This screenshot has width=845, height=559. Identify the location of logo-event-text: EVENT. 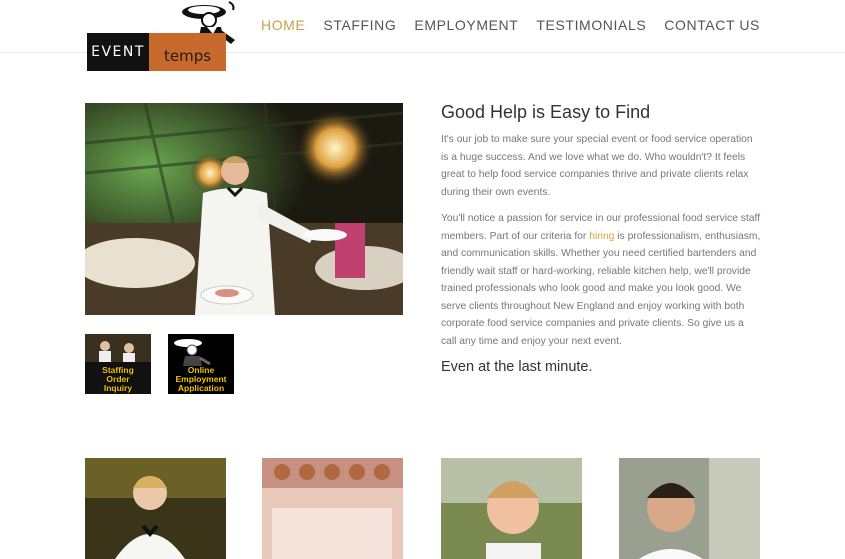
(118, 52).